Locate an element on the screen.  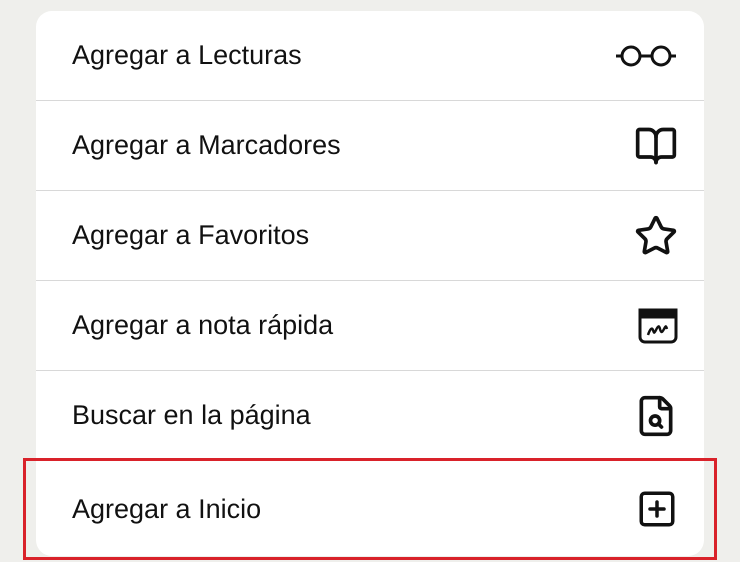
menu-item: Agregar a Lecturas is located at coordinates (370, 56).